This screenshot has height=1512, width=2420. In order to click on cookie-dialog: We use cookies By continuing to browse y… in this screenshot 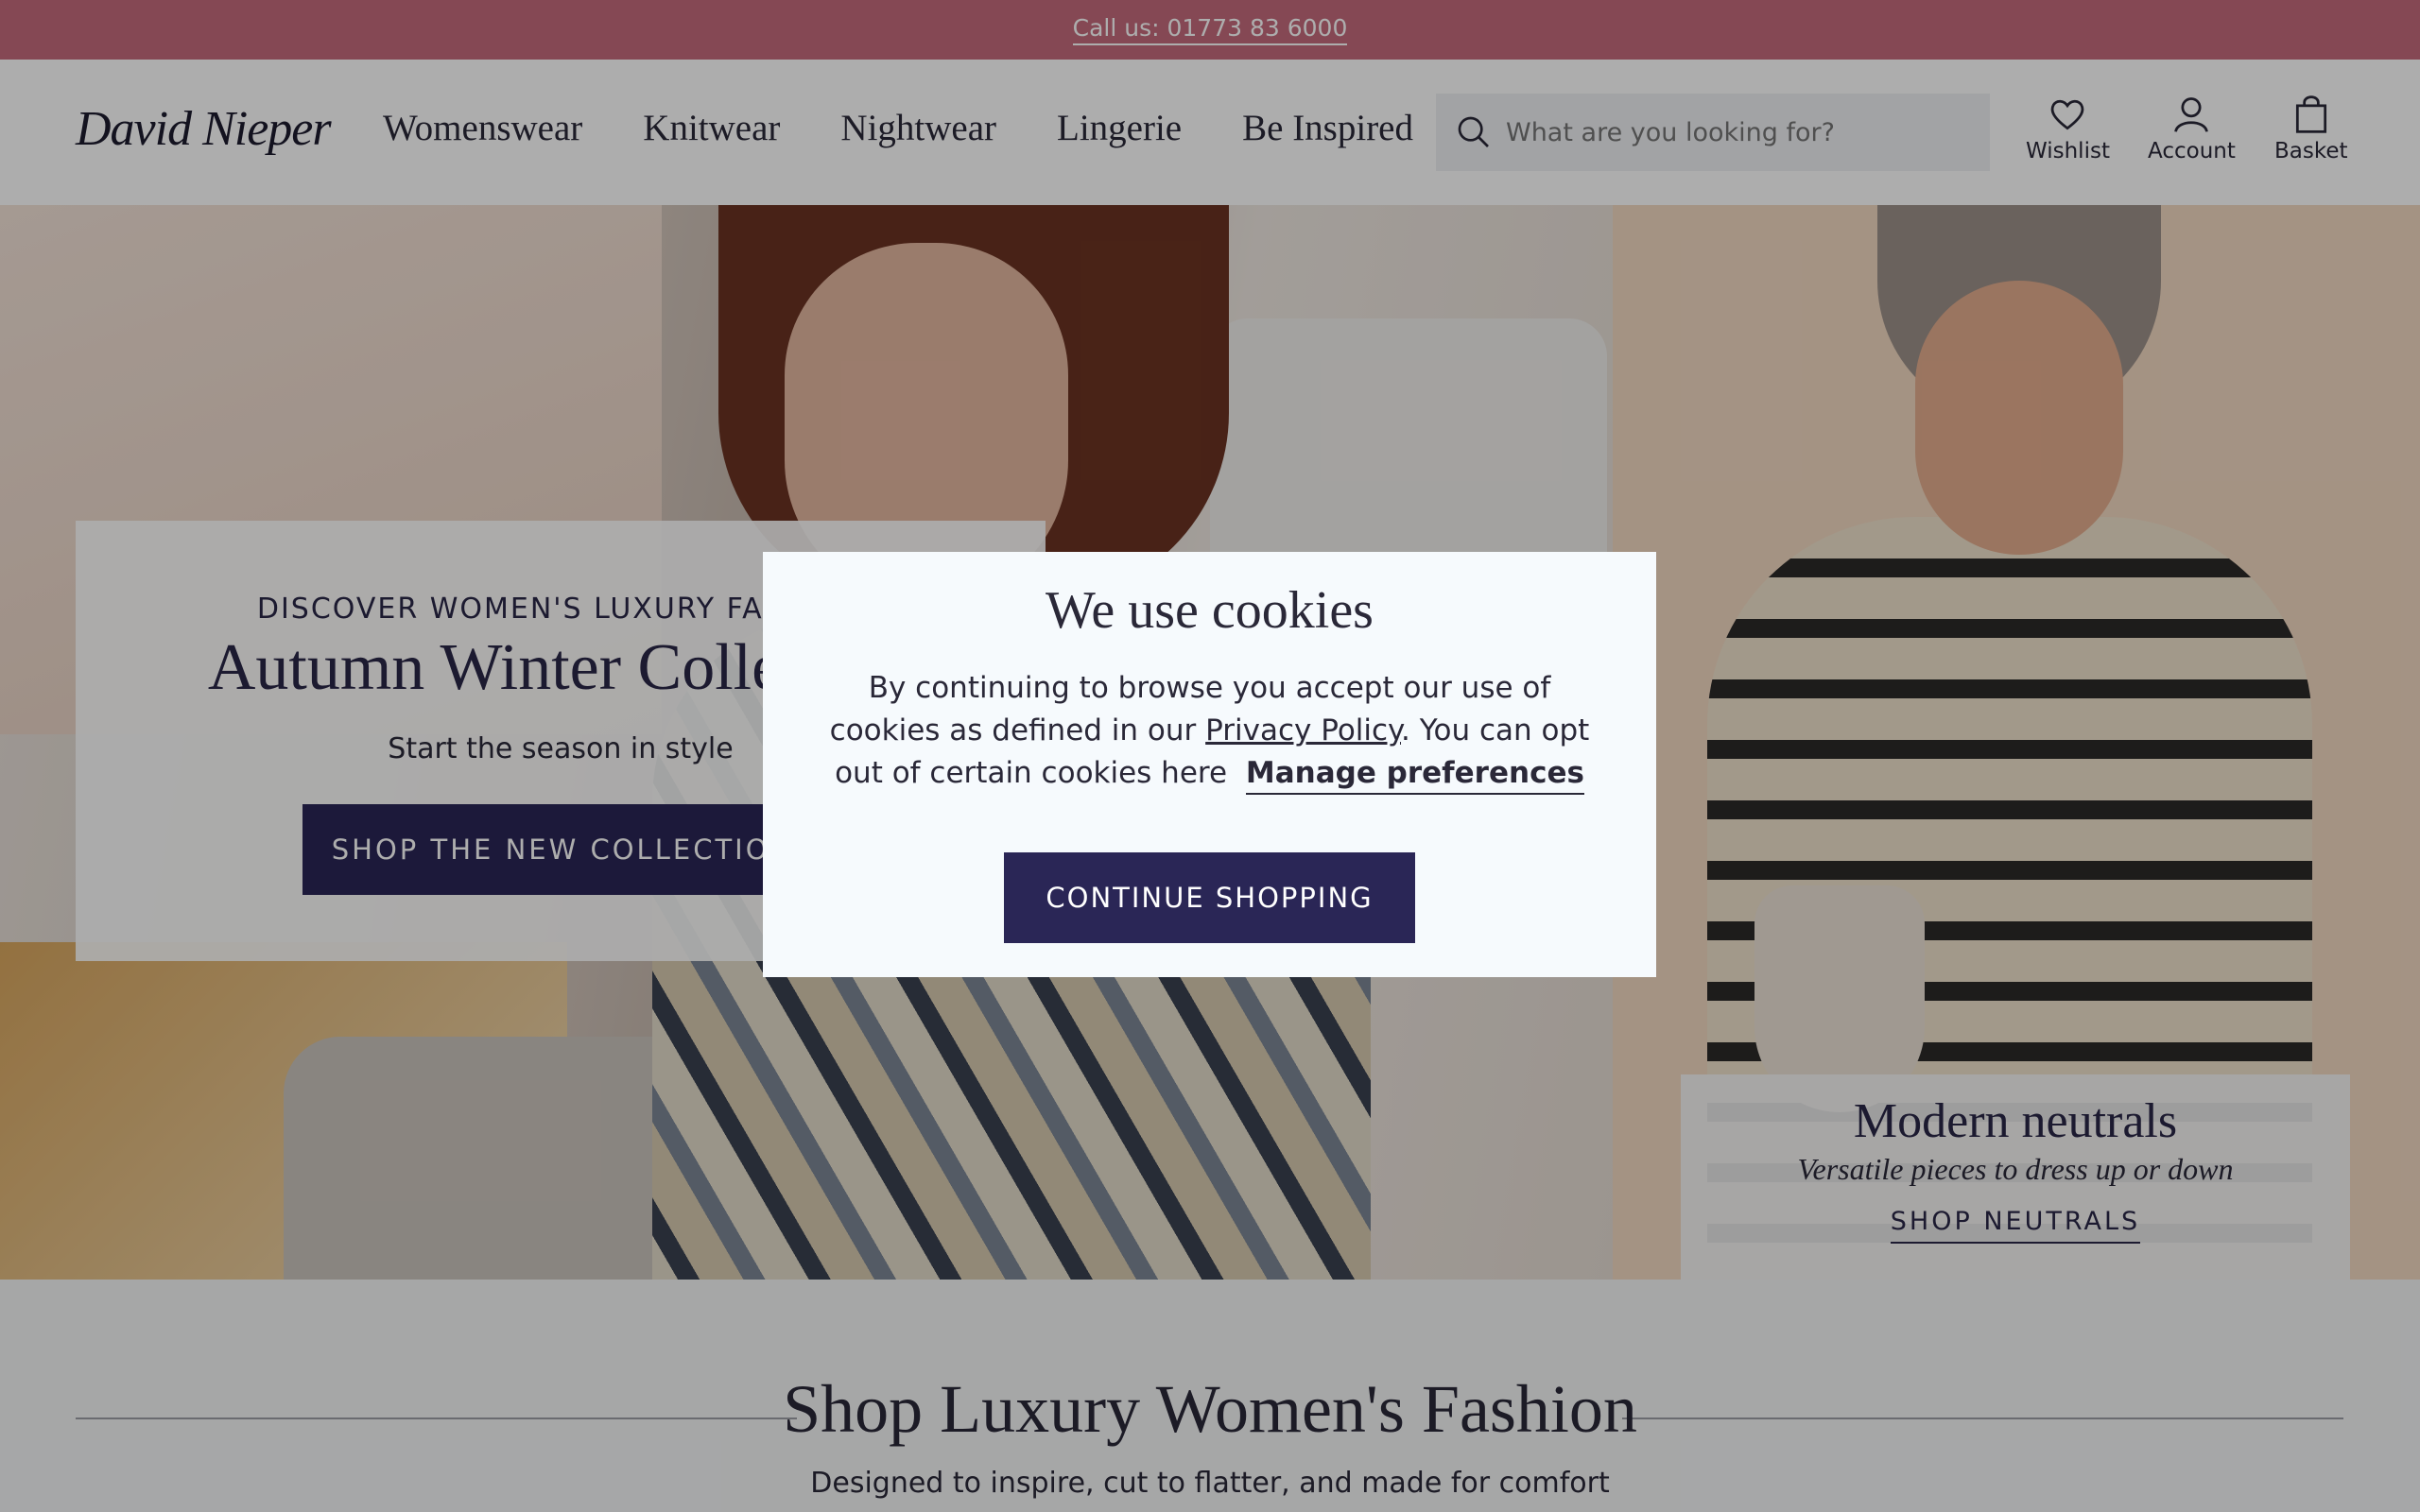, I will do `click(1210, 764)`.